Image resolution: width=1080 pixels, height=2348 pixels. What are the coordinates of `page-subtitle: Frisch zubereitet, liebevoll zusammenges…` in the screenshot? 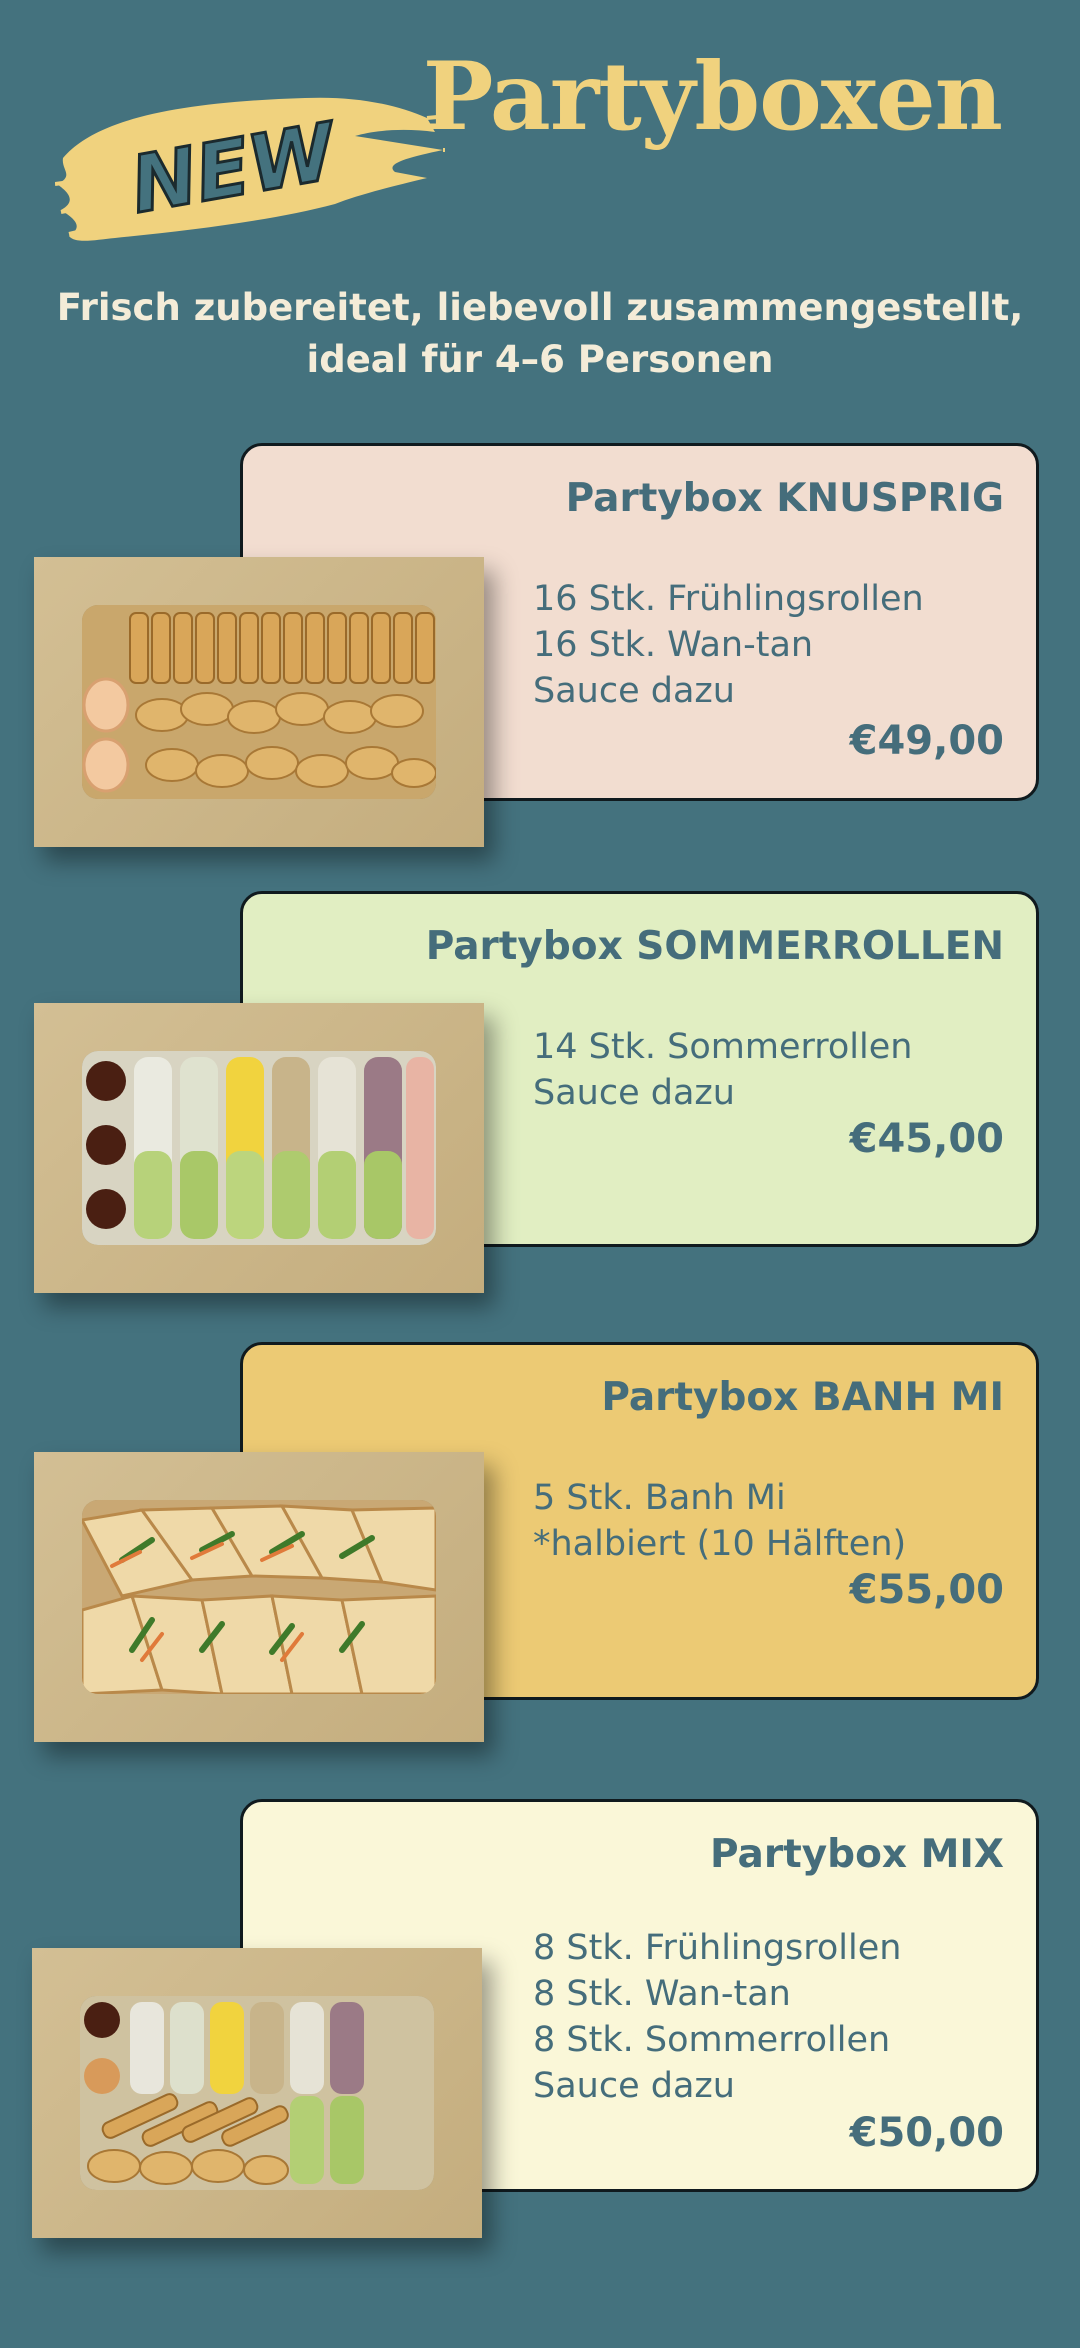 It's located at (540, 334).